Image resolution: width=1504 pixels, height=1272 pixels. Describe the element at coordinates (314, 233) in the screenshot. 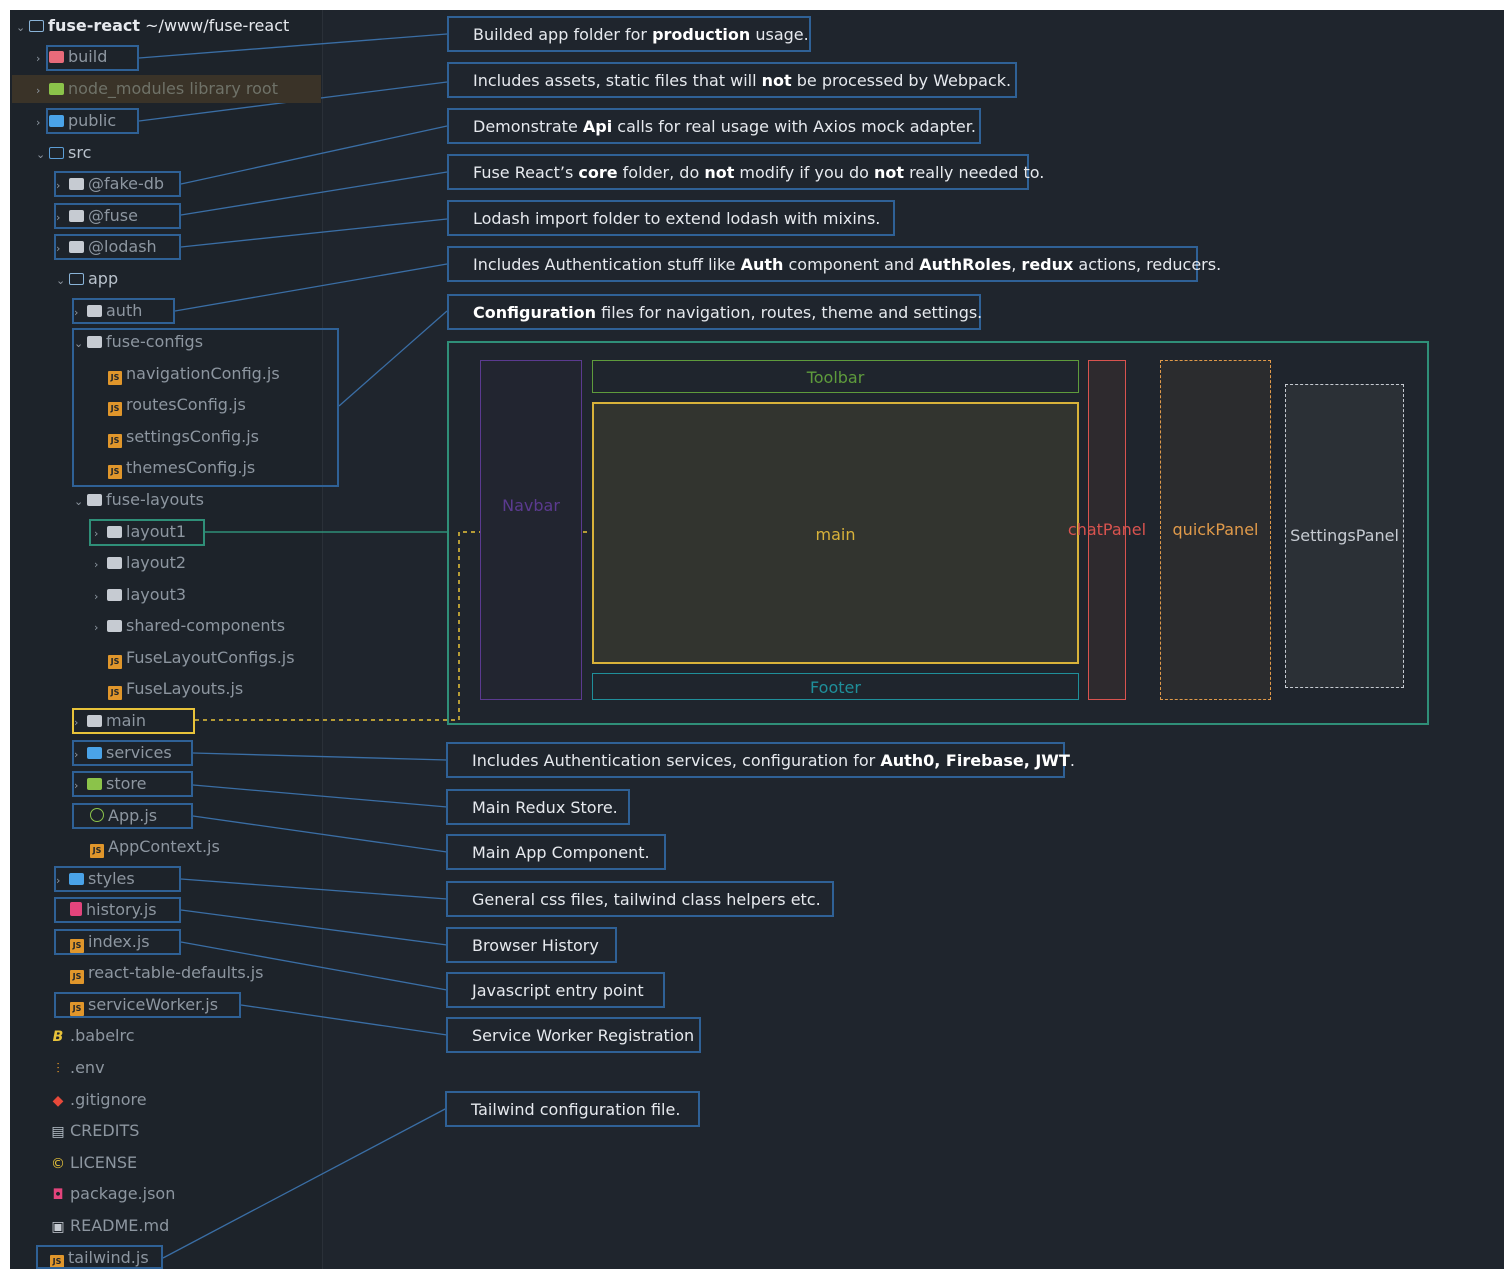

I see `connector-lodash` at that location.